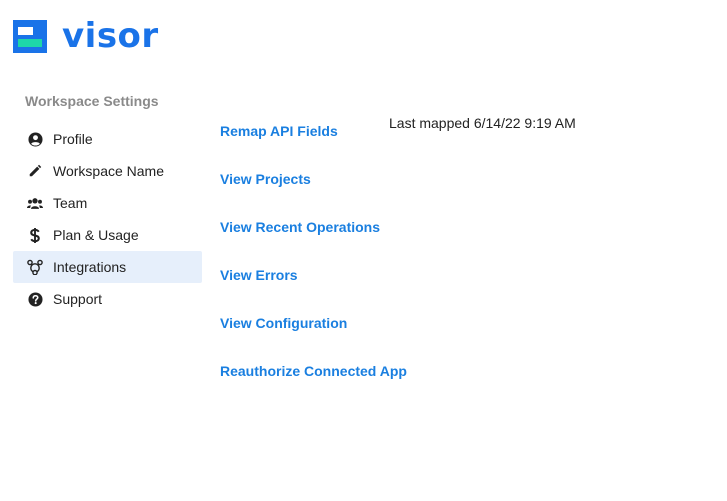 The height and width of the screenshot is (501, 727). Describe the element at coordinates (73, 139) in the screenshot. I see `sidebar-item-label: Profile` at that location.